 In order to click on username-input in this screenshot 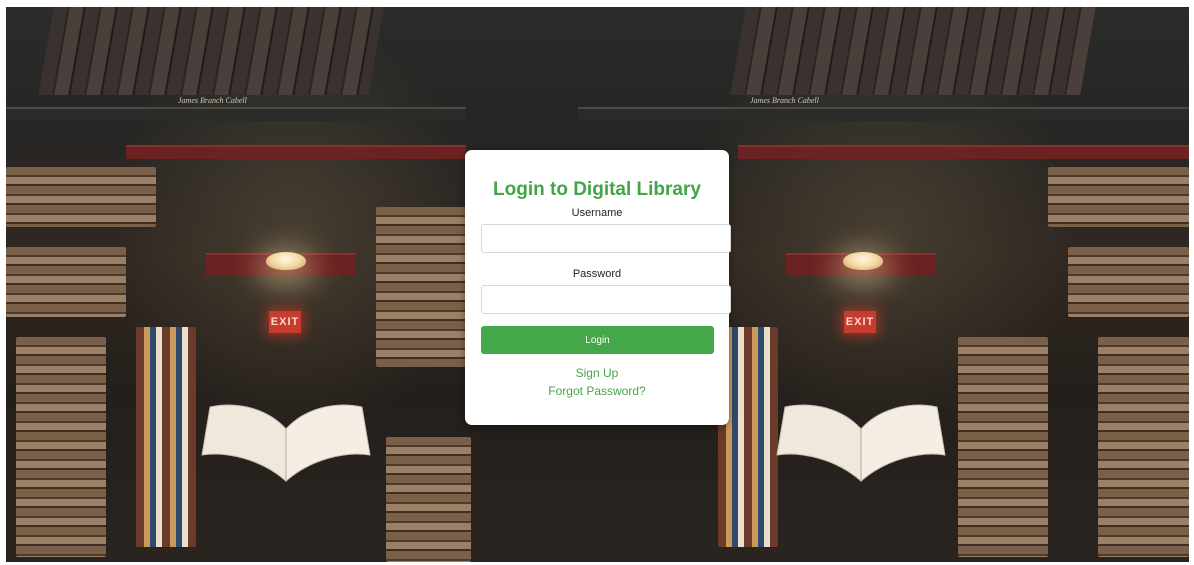, I will do `click(606, 238)`.